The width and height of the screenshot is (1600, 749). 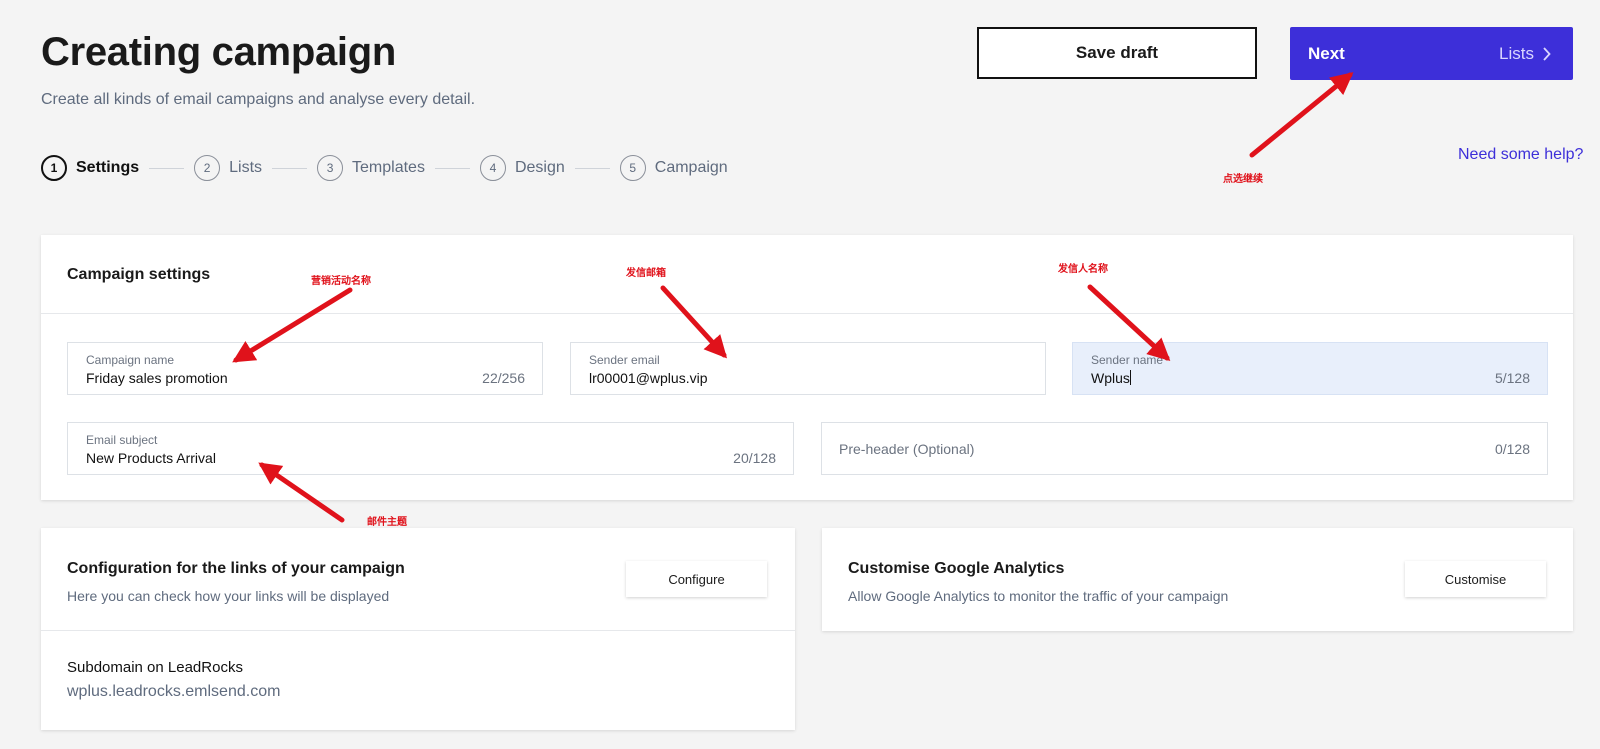 I want to click on annotation-label: 发信邮箱, so click(x=646, y=273).